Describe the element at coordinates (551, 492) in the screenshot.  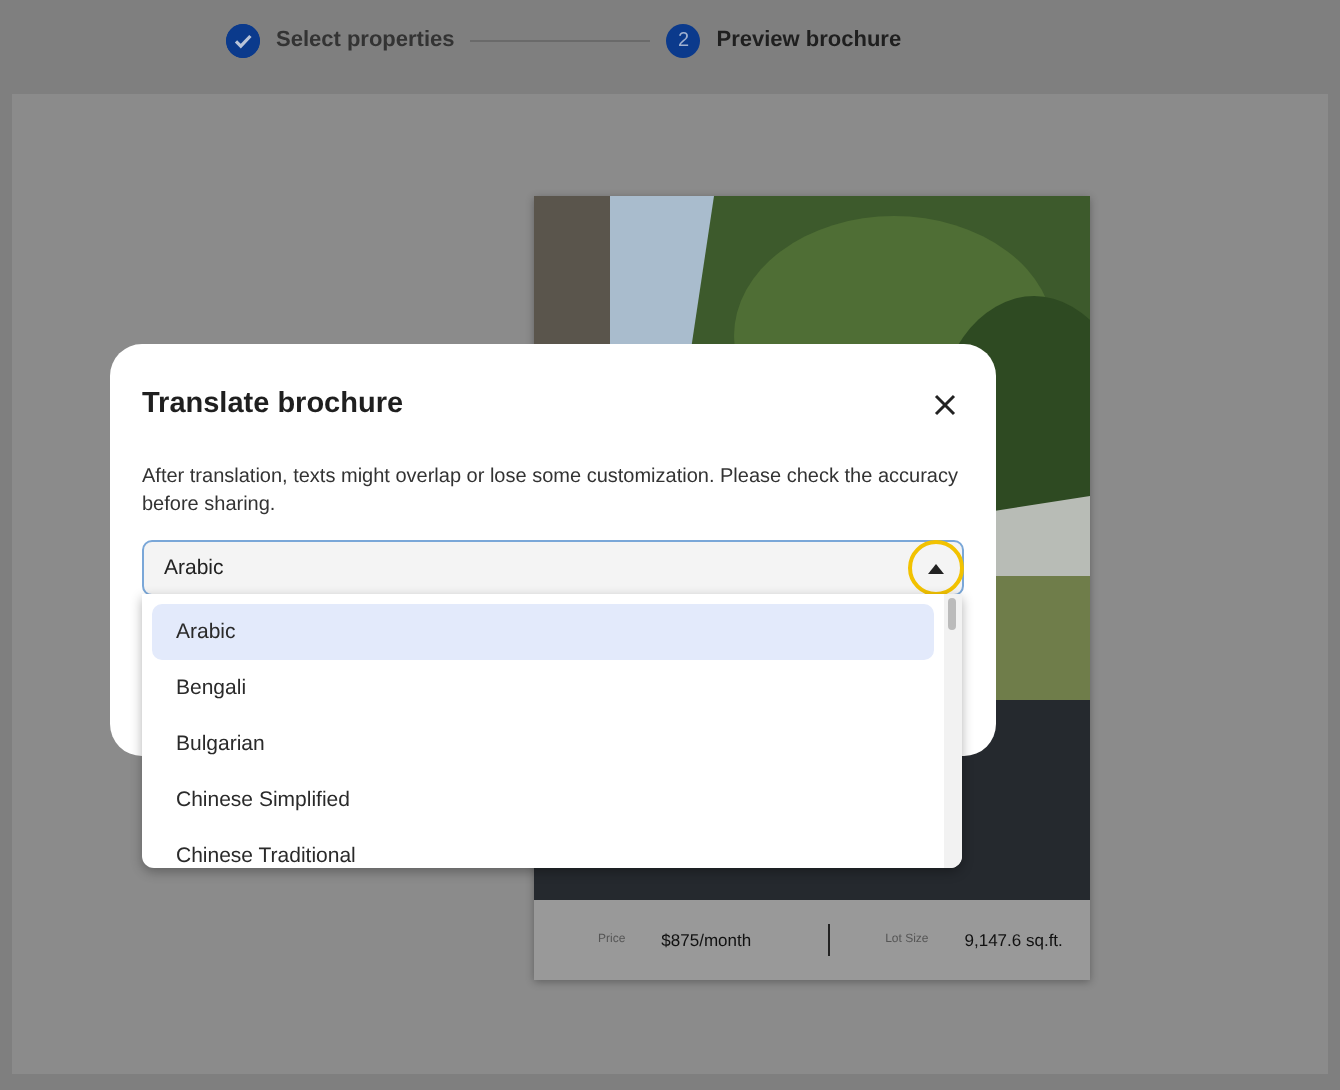
I see `dialog-message: After translation, texts might overlap or lose some customization. Please check the accuracy before sharing.` at that location.